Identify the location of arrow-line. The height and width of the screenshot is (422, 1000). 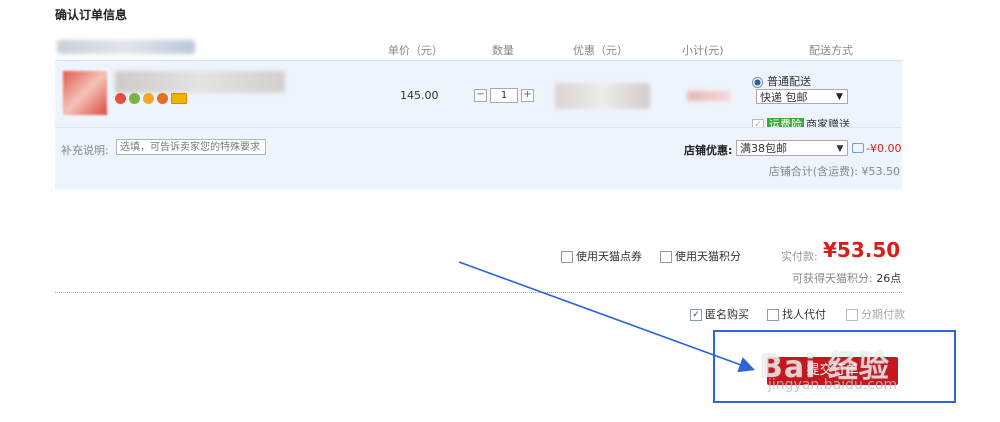
(607, 317).